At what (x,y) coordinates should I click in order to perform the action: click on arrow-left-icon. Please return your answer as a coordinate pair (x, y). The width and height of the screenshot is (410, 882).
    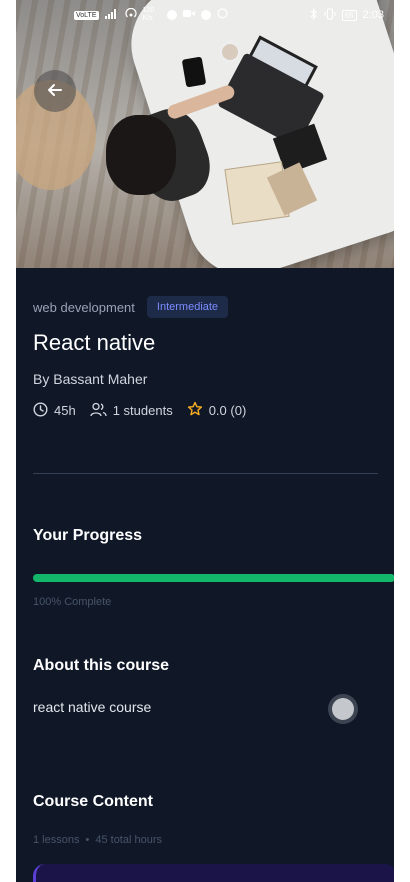
    Looking at the image, I should click on (55, 91).